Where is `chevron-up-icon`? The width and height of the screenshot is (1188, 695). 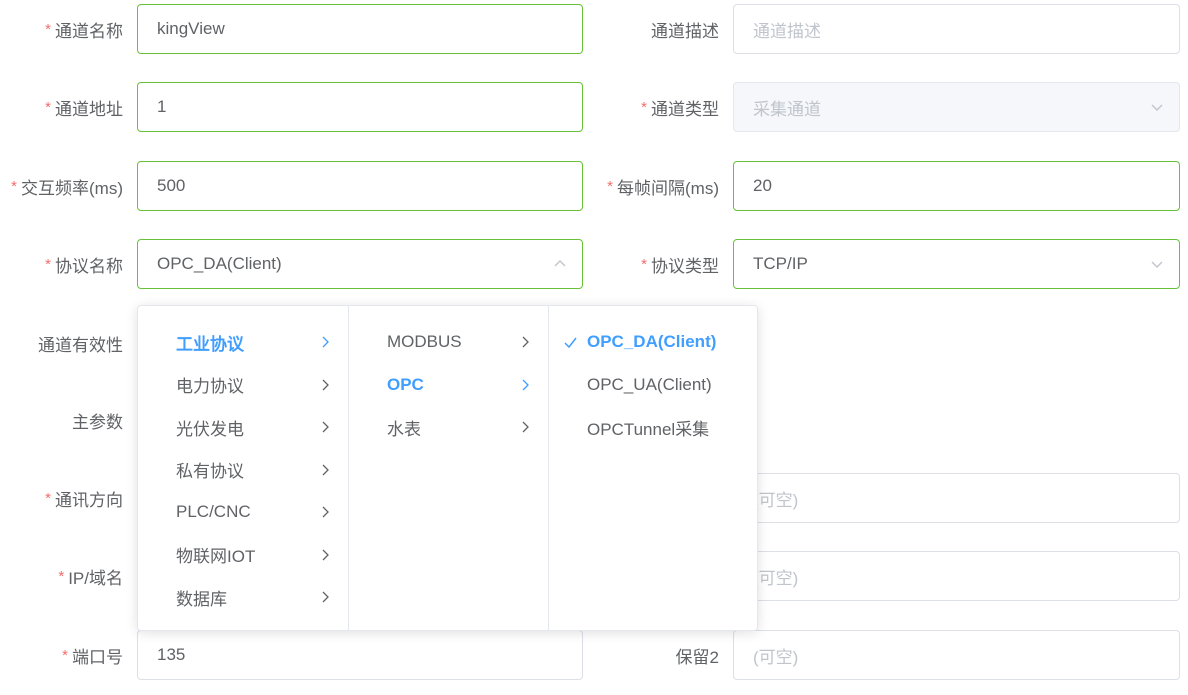
chevron-up-icon is located at coordinates (560, 263).